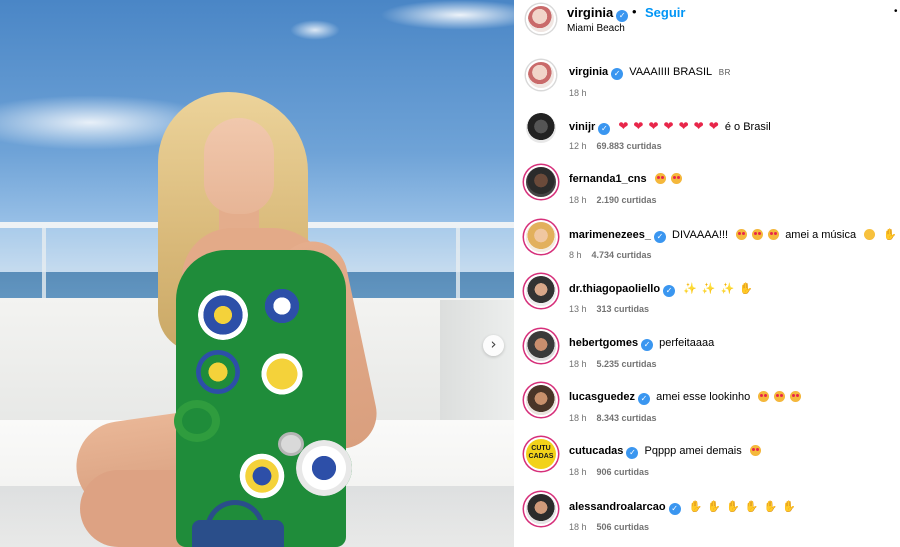 The width and height of the screenshot is (900, 547). What do you see at coordinates (541, 454) in the screenshot?
I see `avatar: CUTU CADAS` at bounding box center [541, 454].